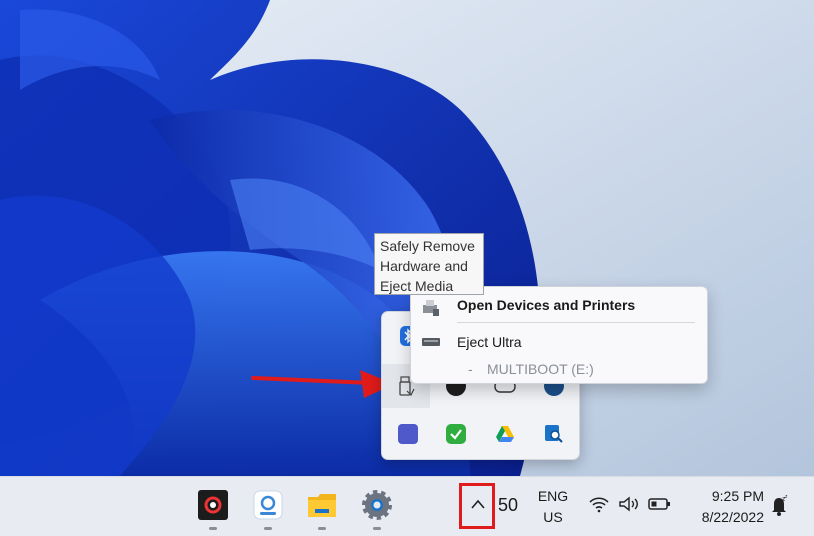 The height and width of the screenshot is (536, 814). Describe the element at coordinates (431, 308) in the screenshot. I see `devices-printers-icon` at that location.